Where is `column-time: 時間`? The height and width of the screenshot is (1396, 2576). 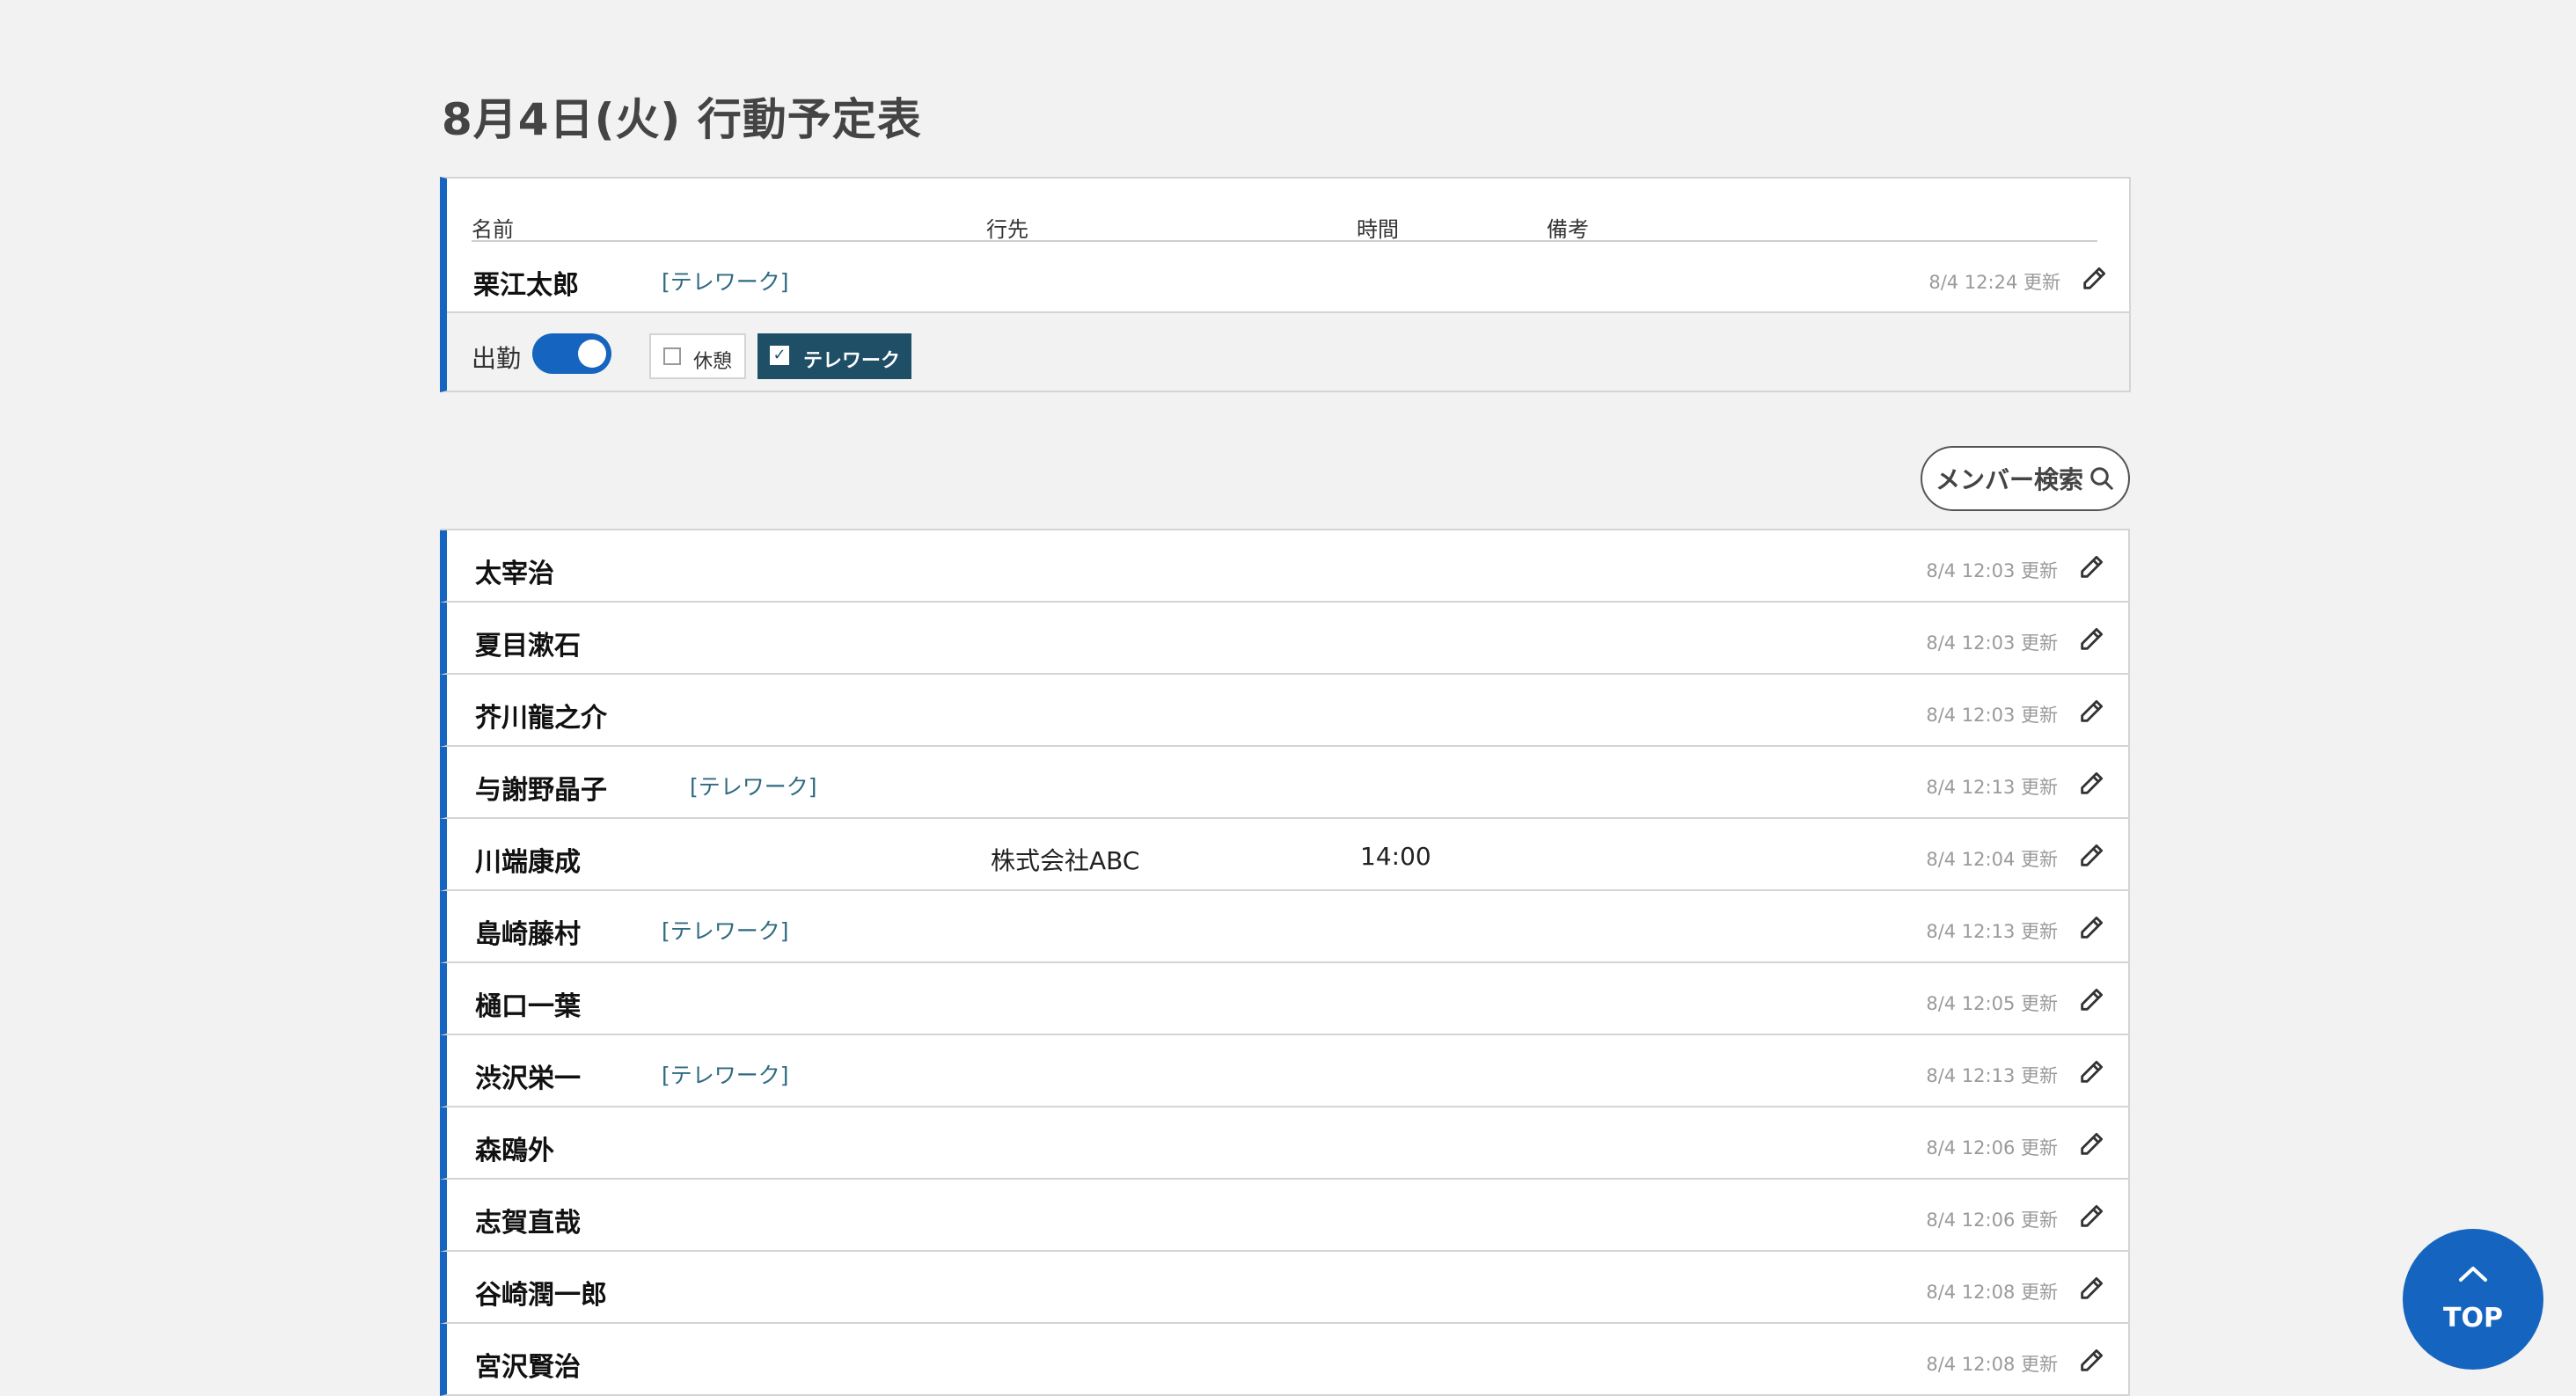
column-time: 時間 is located at coordinates (1378, 229).